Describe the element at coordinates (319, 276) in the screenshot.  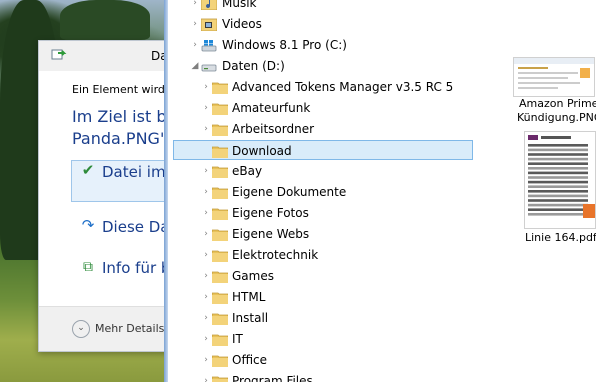
I see `tree-item-games: › Games` at that location.